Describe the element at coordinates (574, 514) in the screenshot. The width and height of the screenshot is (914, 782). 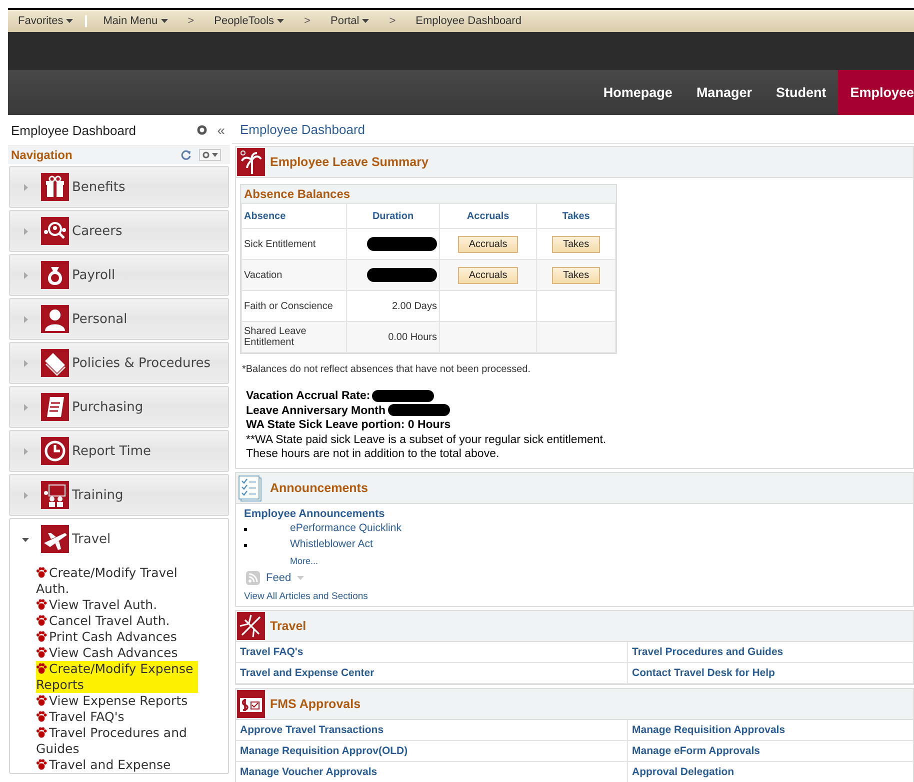
I see `link: Employee Announcements` at that location.